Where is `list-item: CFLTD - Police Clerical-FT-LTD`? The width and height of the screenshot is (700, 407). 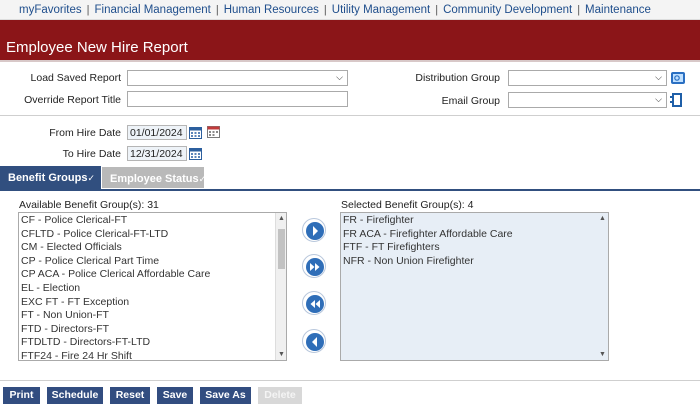 list-item: CFLTD - Police Clerical-FT-LTD is located at coordinates (152, 235).